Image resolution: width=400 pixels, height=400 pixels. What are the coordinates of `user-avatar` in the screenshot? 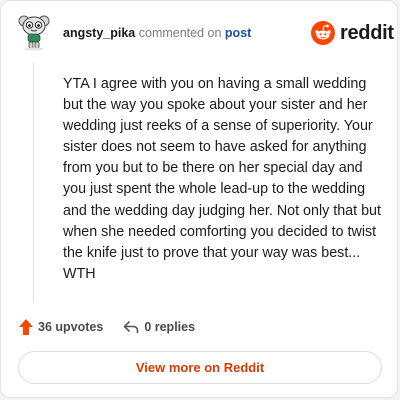 It's located at (34, 31).